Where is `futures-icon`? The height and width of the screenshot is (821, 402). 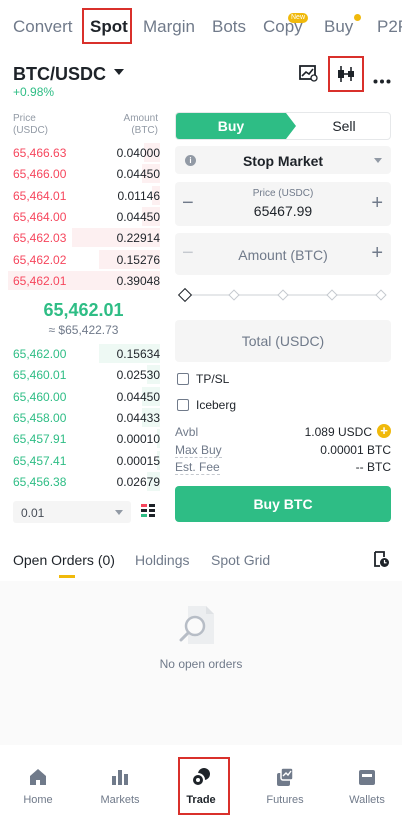 futures-icon is located at coordinates (285, 777).